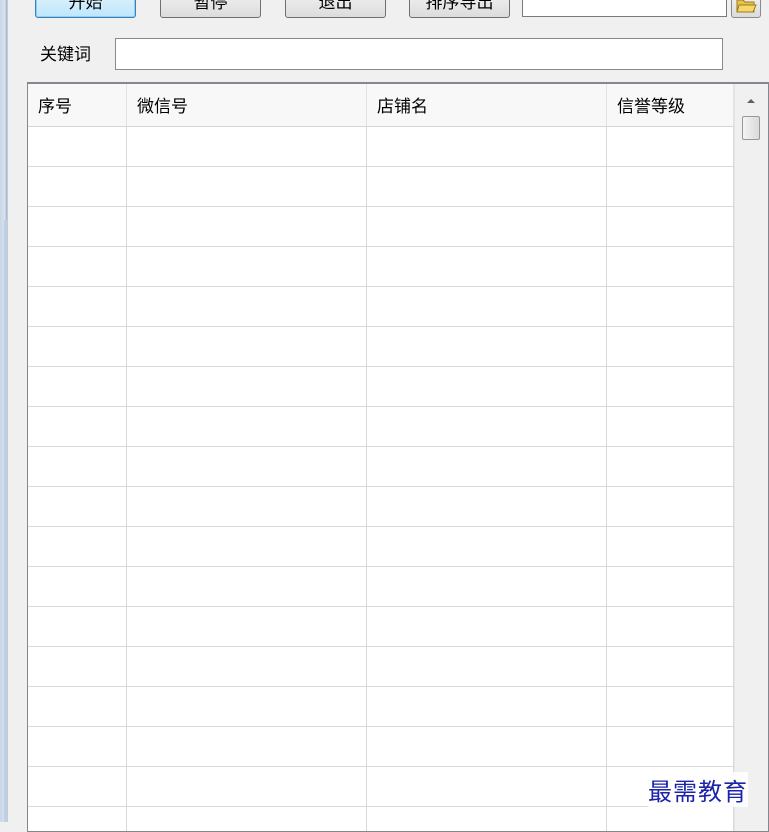 The image size is (769, 832). What do you see at coordinates (459, 9) in the screenshot?
I see `export-button: 排序导出` at bounding box center [459, 9].